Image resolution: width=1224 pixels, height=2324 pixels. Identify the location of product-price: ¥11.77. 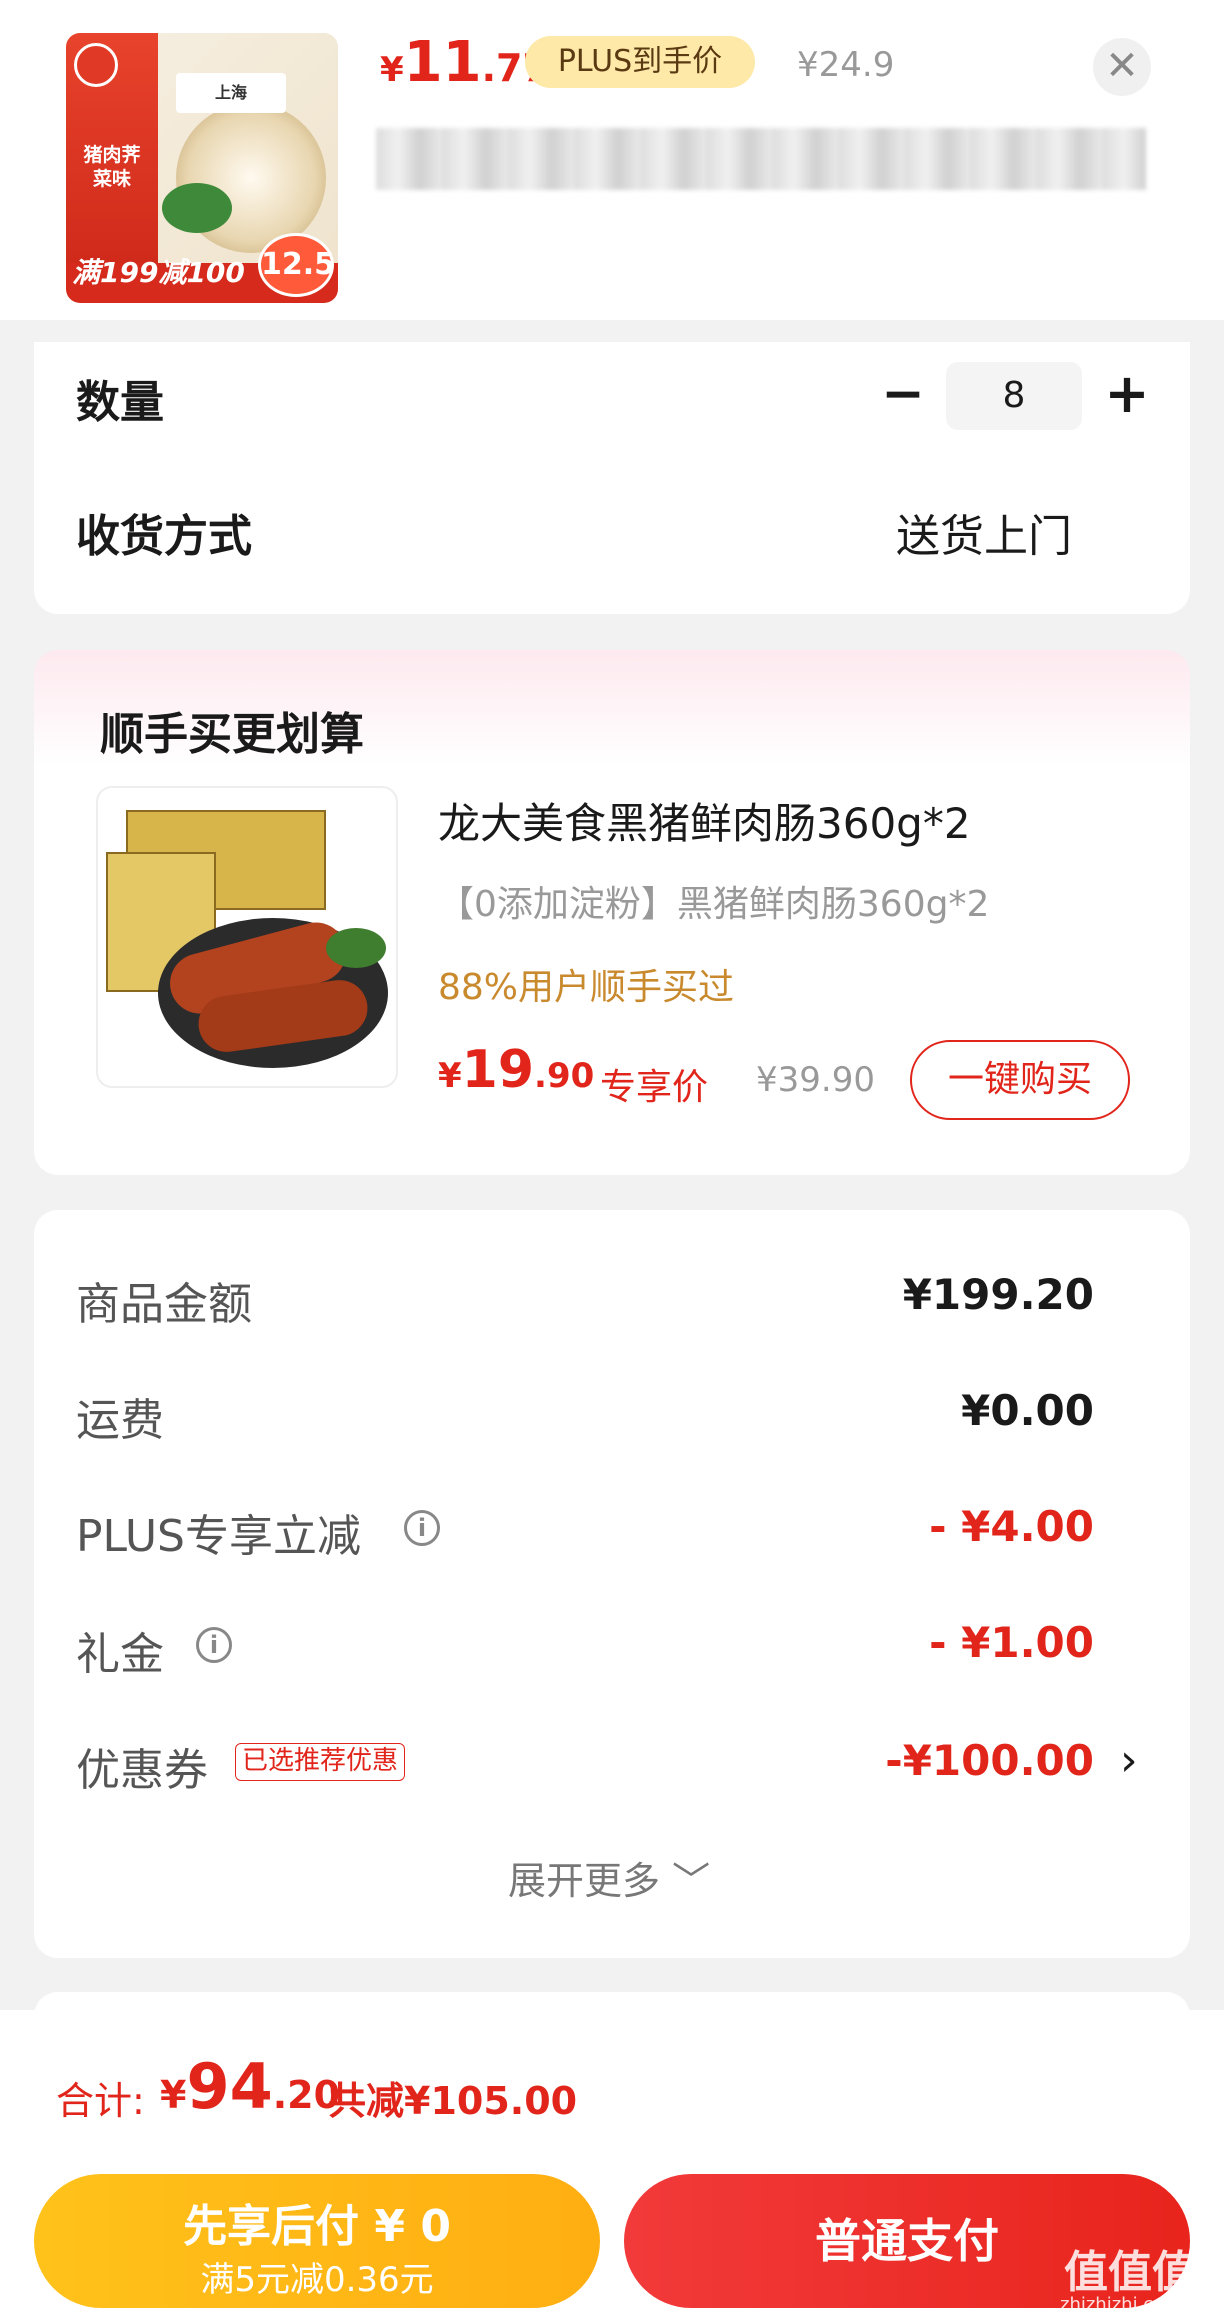
(464, 62).